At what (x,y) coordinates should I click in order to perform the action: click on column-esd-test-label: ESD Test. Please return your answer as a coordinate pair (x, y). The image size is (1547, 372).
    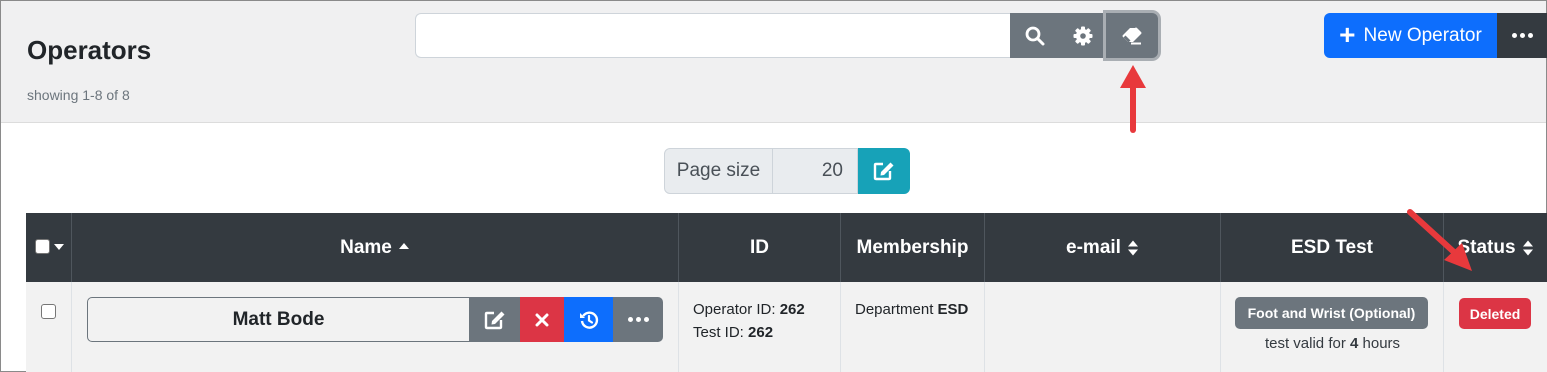
    Looking at the image, I should click on (1331, 247).